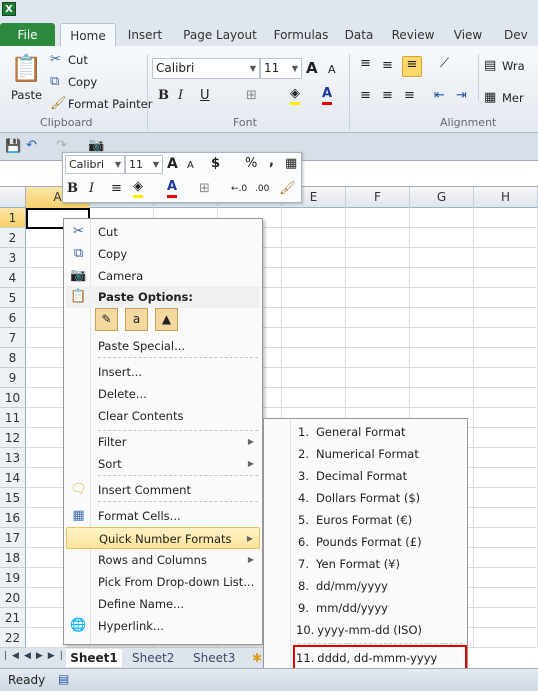 This screenshot has width=538, height=691. What do you see at coordinates (144, 164) in the screenshot?
I see `mini-size-combo: 11 ▼` at bounding box center [144, 164].